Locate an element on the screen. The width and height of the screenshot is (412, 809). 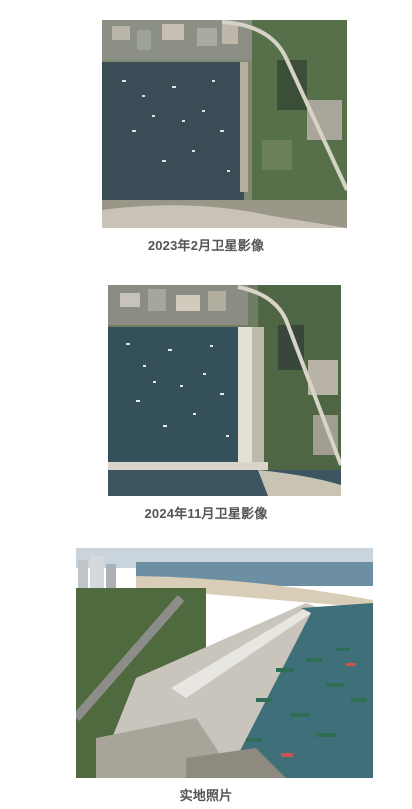
caption-site-photo: 实地照片 is located at coordinates (206, 795).